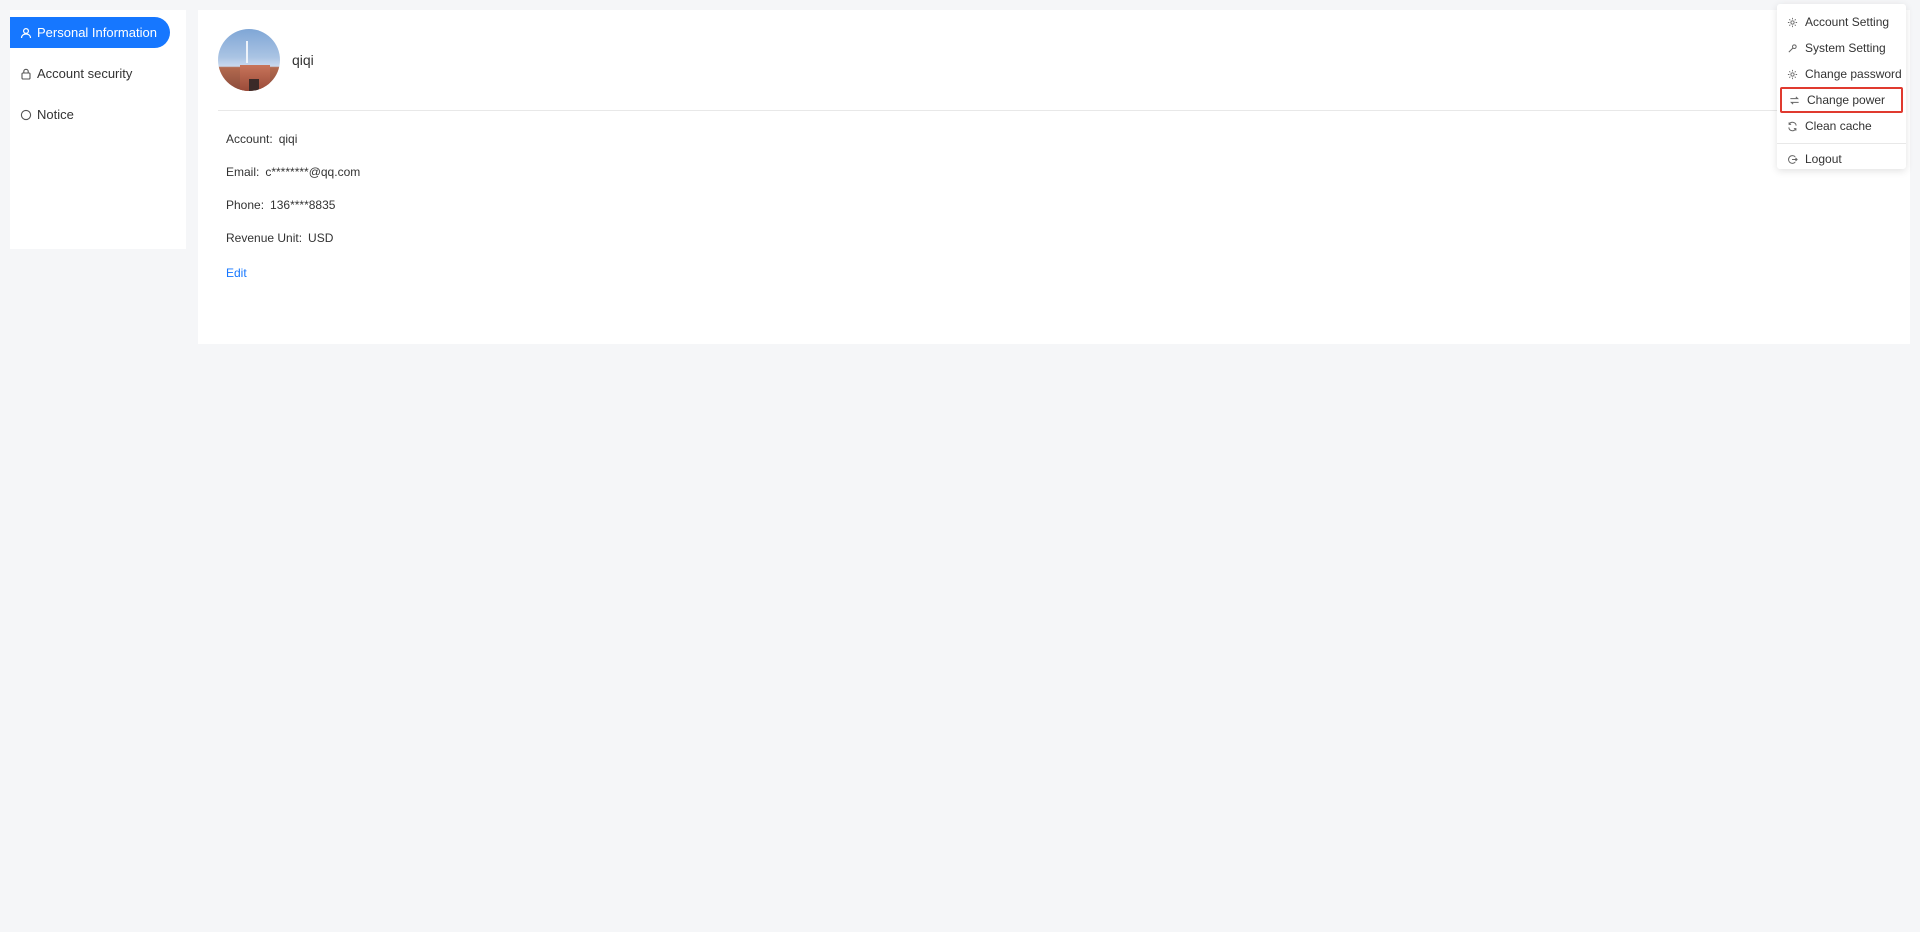 The width and height of the screenshot is (1920, 932). I want to click on logout-icon, so click(1792, 159).